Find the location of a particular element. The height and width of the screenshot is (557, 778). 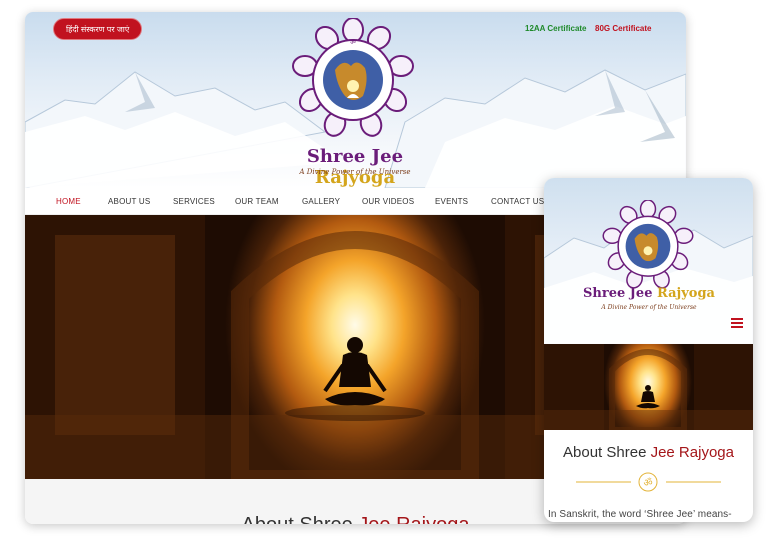

about-title-part2: Jee Rajyoga is located at coordinates (413, 519).